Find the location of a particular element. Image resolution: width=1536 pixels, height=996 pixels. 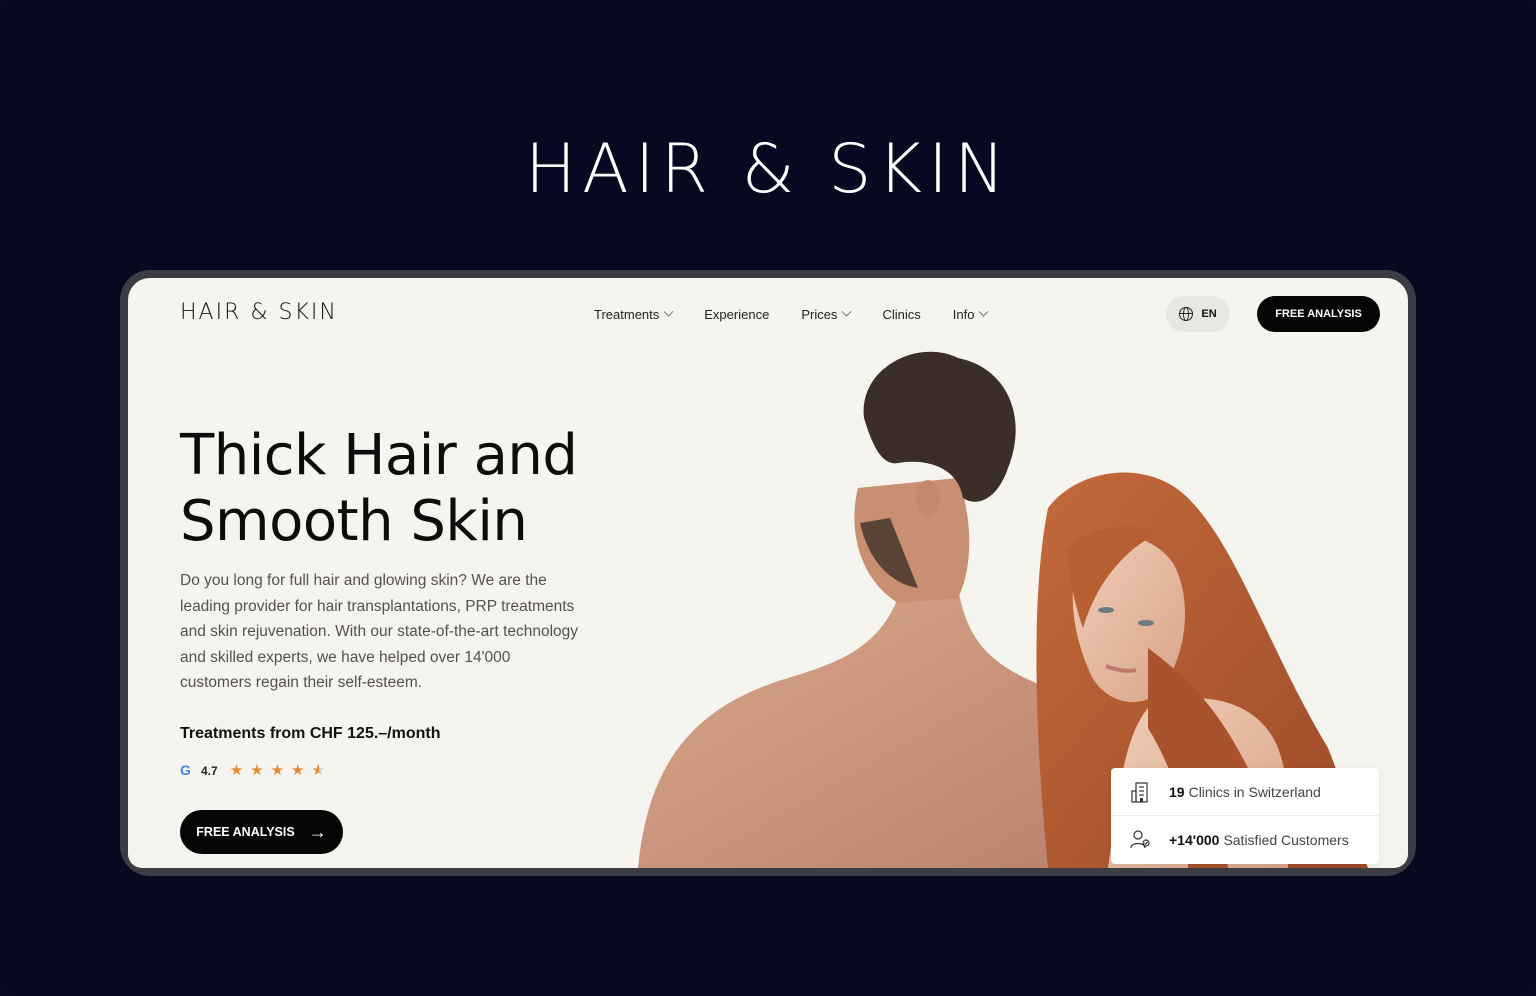

nav-item-treatments: Treatments is located at coordinates (634, 314).